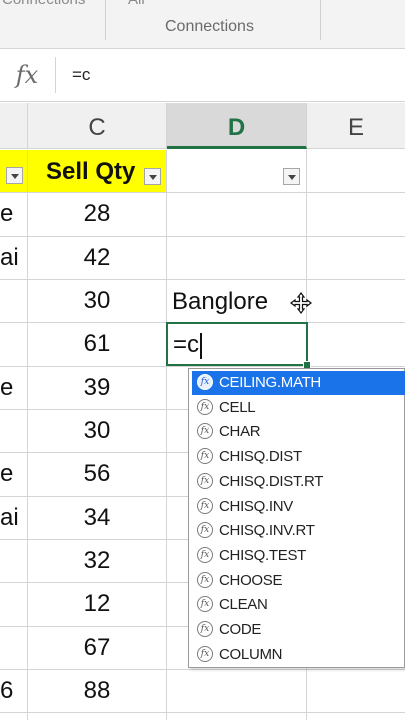 This screenshot has height=720, width=405. Describe the element at coordinates (13, 691) in the screenshot. I see `cell-b-fragment: 6` at that location.